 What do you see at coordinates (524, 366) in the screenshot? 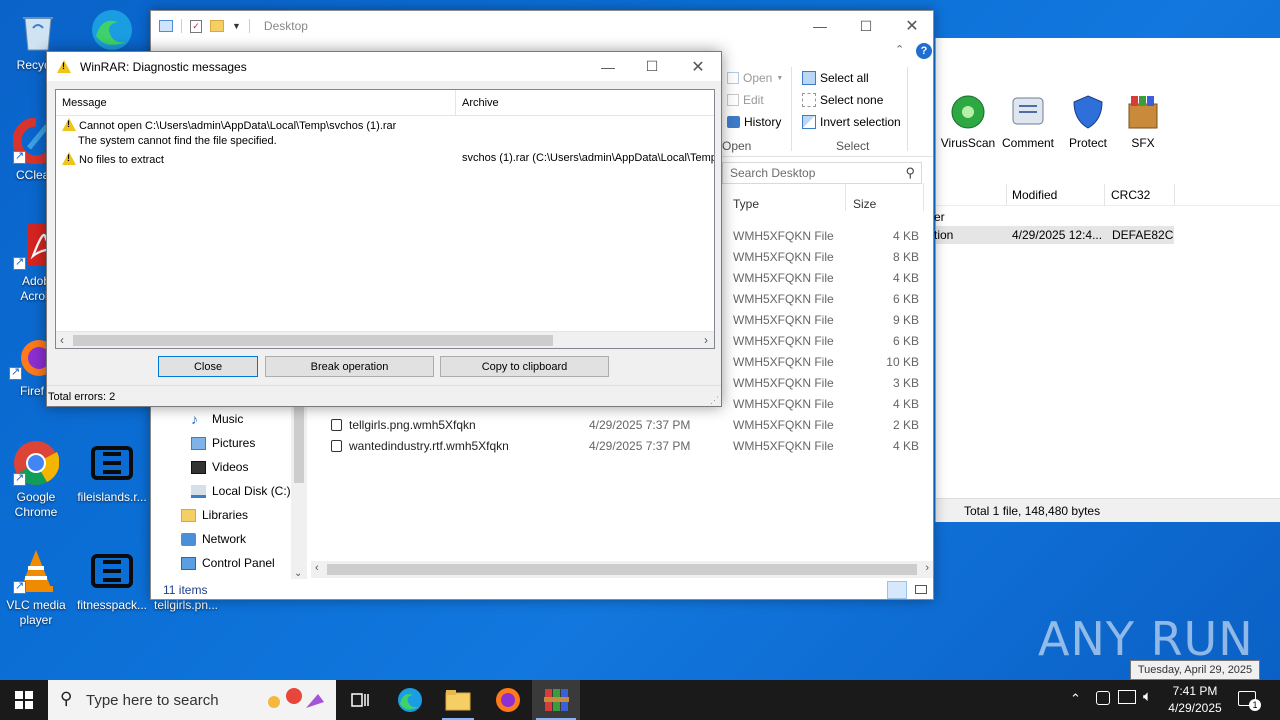
I see `copy-to-clipboard-button: Copy to clipboard` at bounding box center [524, 366].